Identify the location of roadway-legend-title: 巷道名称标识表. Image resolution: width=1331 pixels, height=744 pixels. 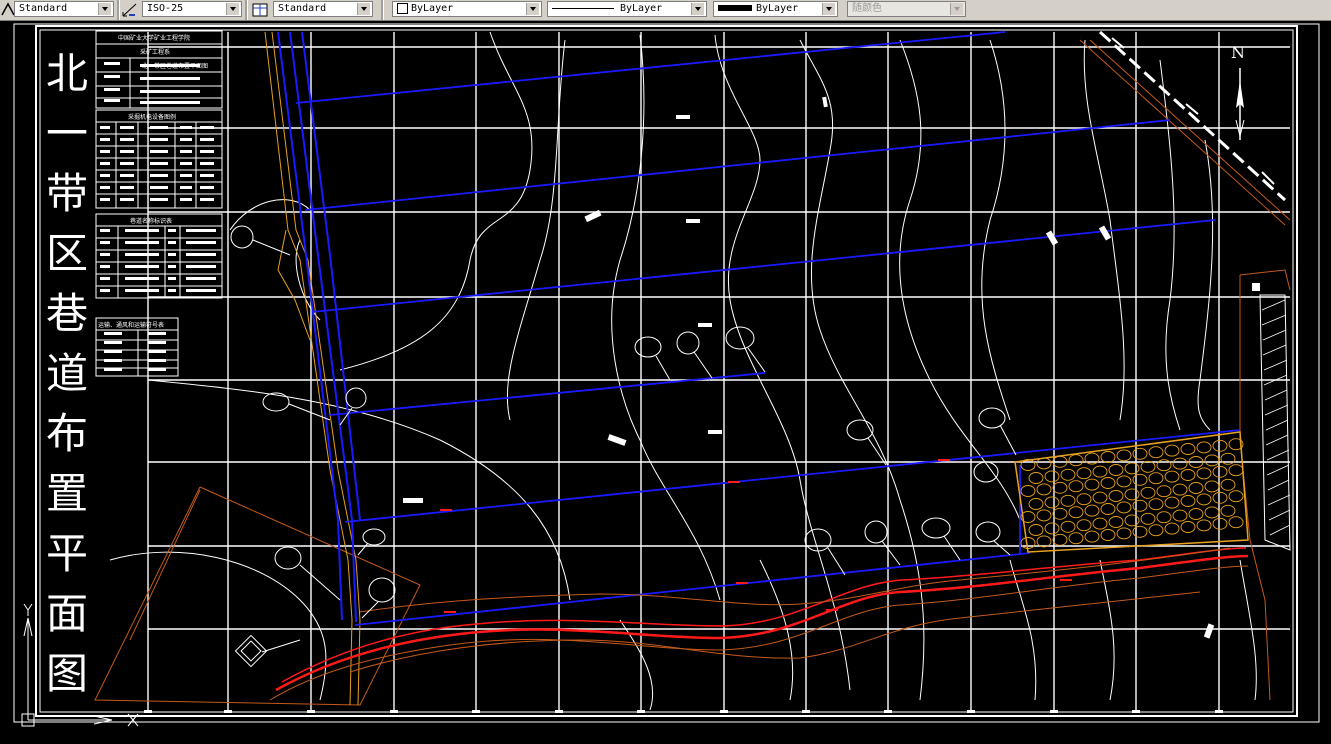
(151, 221).